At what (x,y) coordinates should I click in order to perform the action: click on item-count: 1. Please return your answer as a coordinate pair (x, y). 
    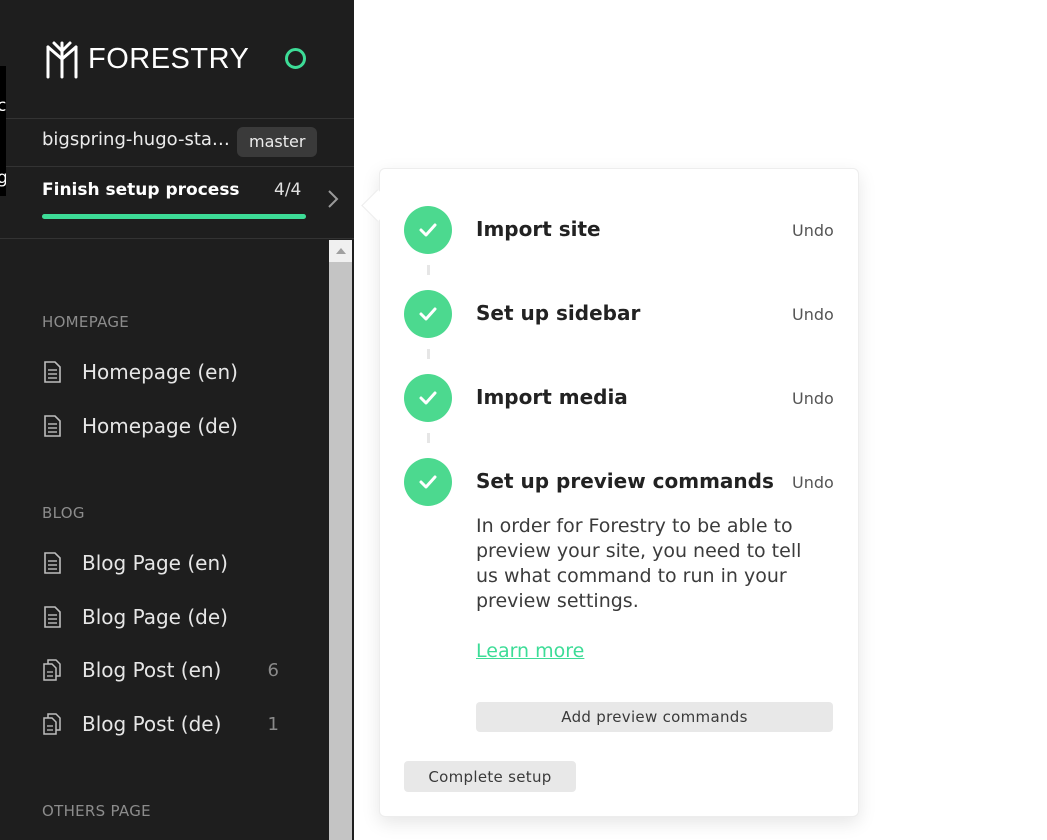
    Looking at the image, I should click on (273, 724).